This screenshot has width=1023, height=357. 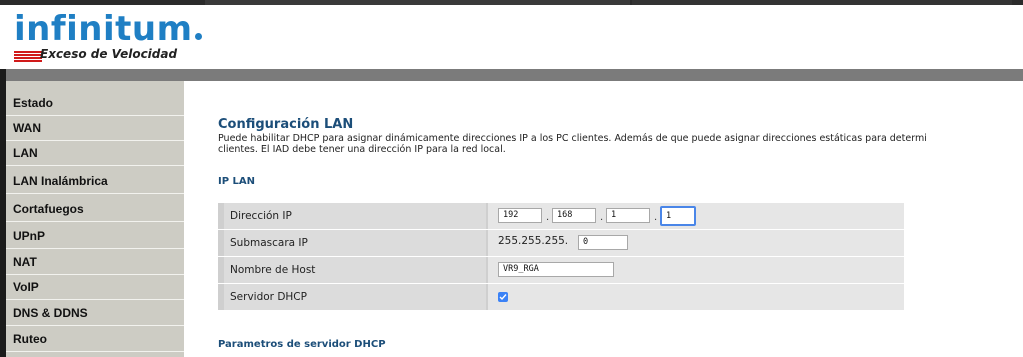 I want to click on hostname-label: Nombre de Host, so click(x=355, y=270).